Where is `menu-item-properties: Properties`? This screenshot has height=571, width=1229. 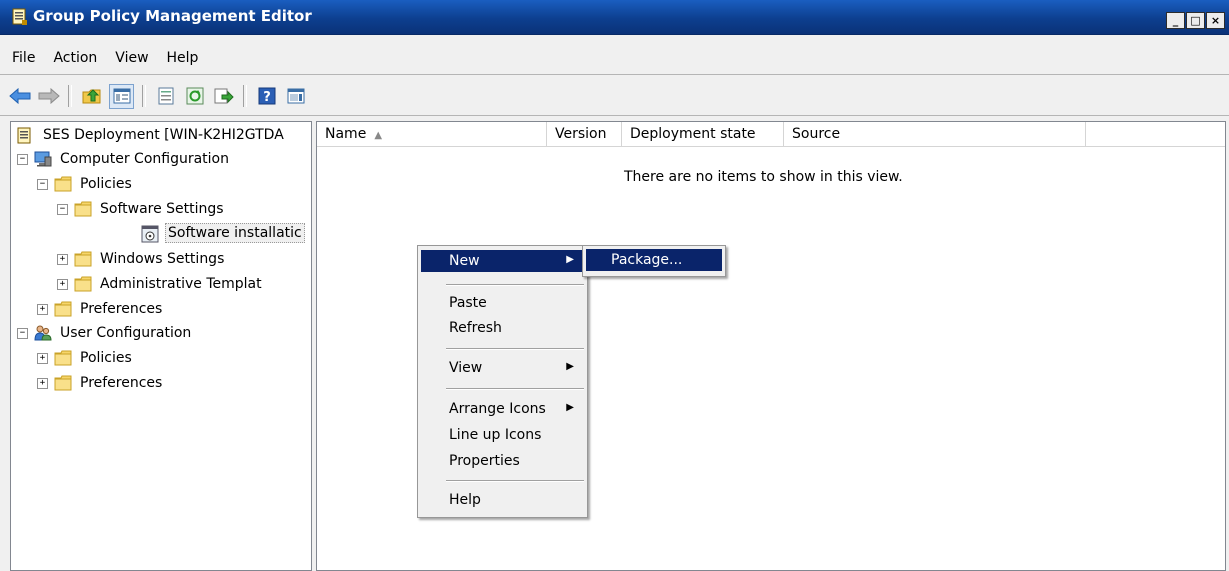
menu-item-properties: Properties is located at coordinates (502, 461).